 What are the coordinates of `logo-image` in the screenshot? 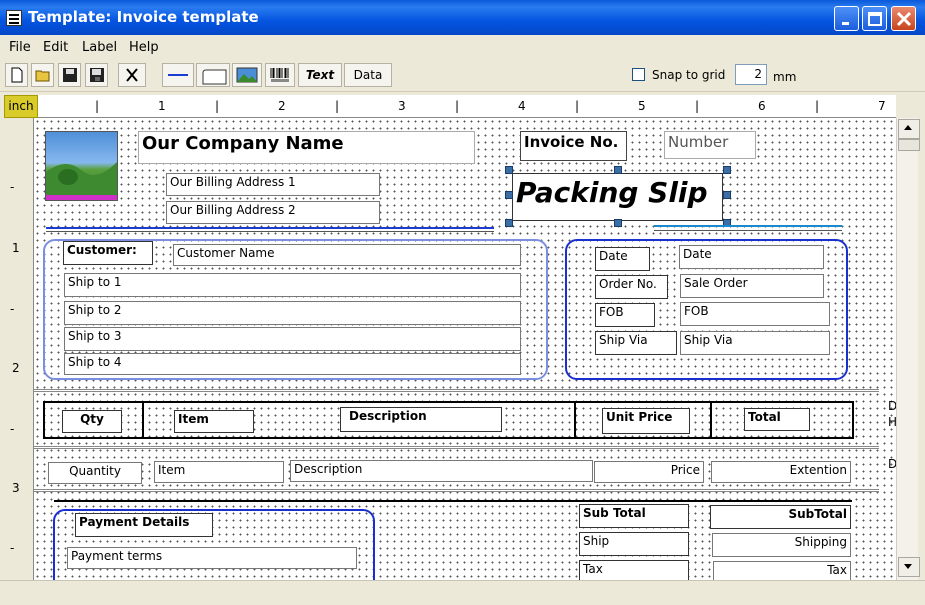 It's located at (81, 166).